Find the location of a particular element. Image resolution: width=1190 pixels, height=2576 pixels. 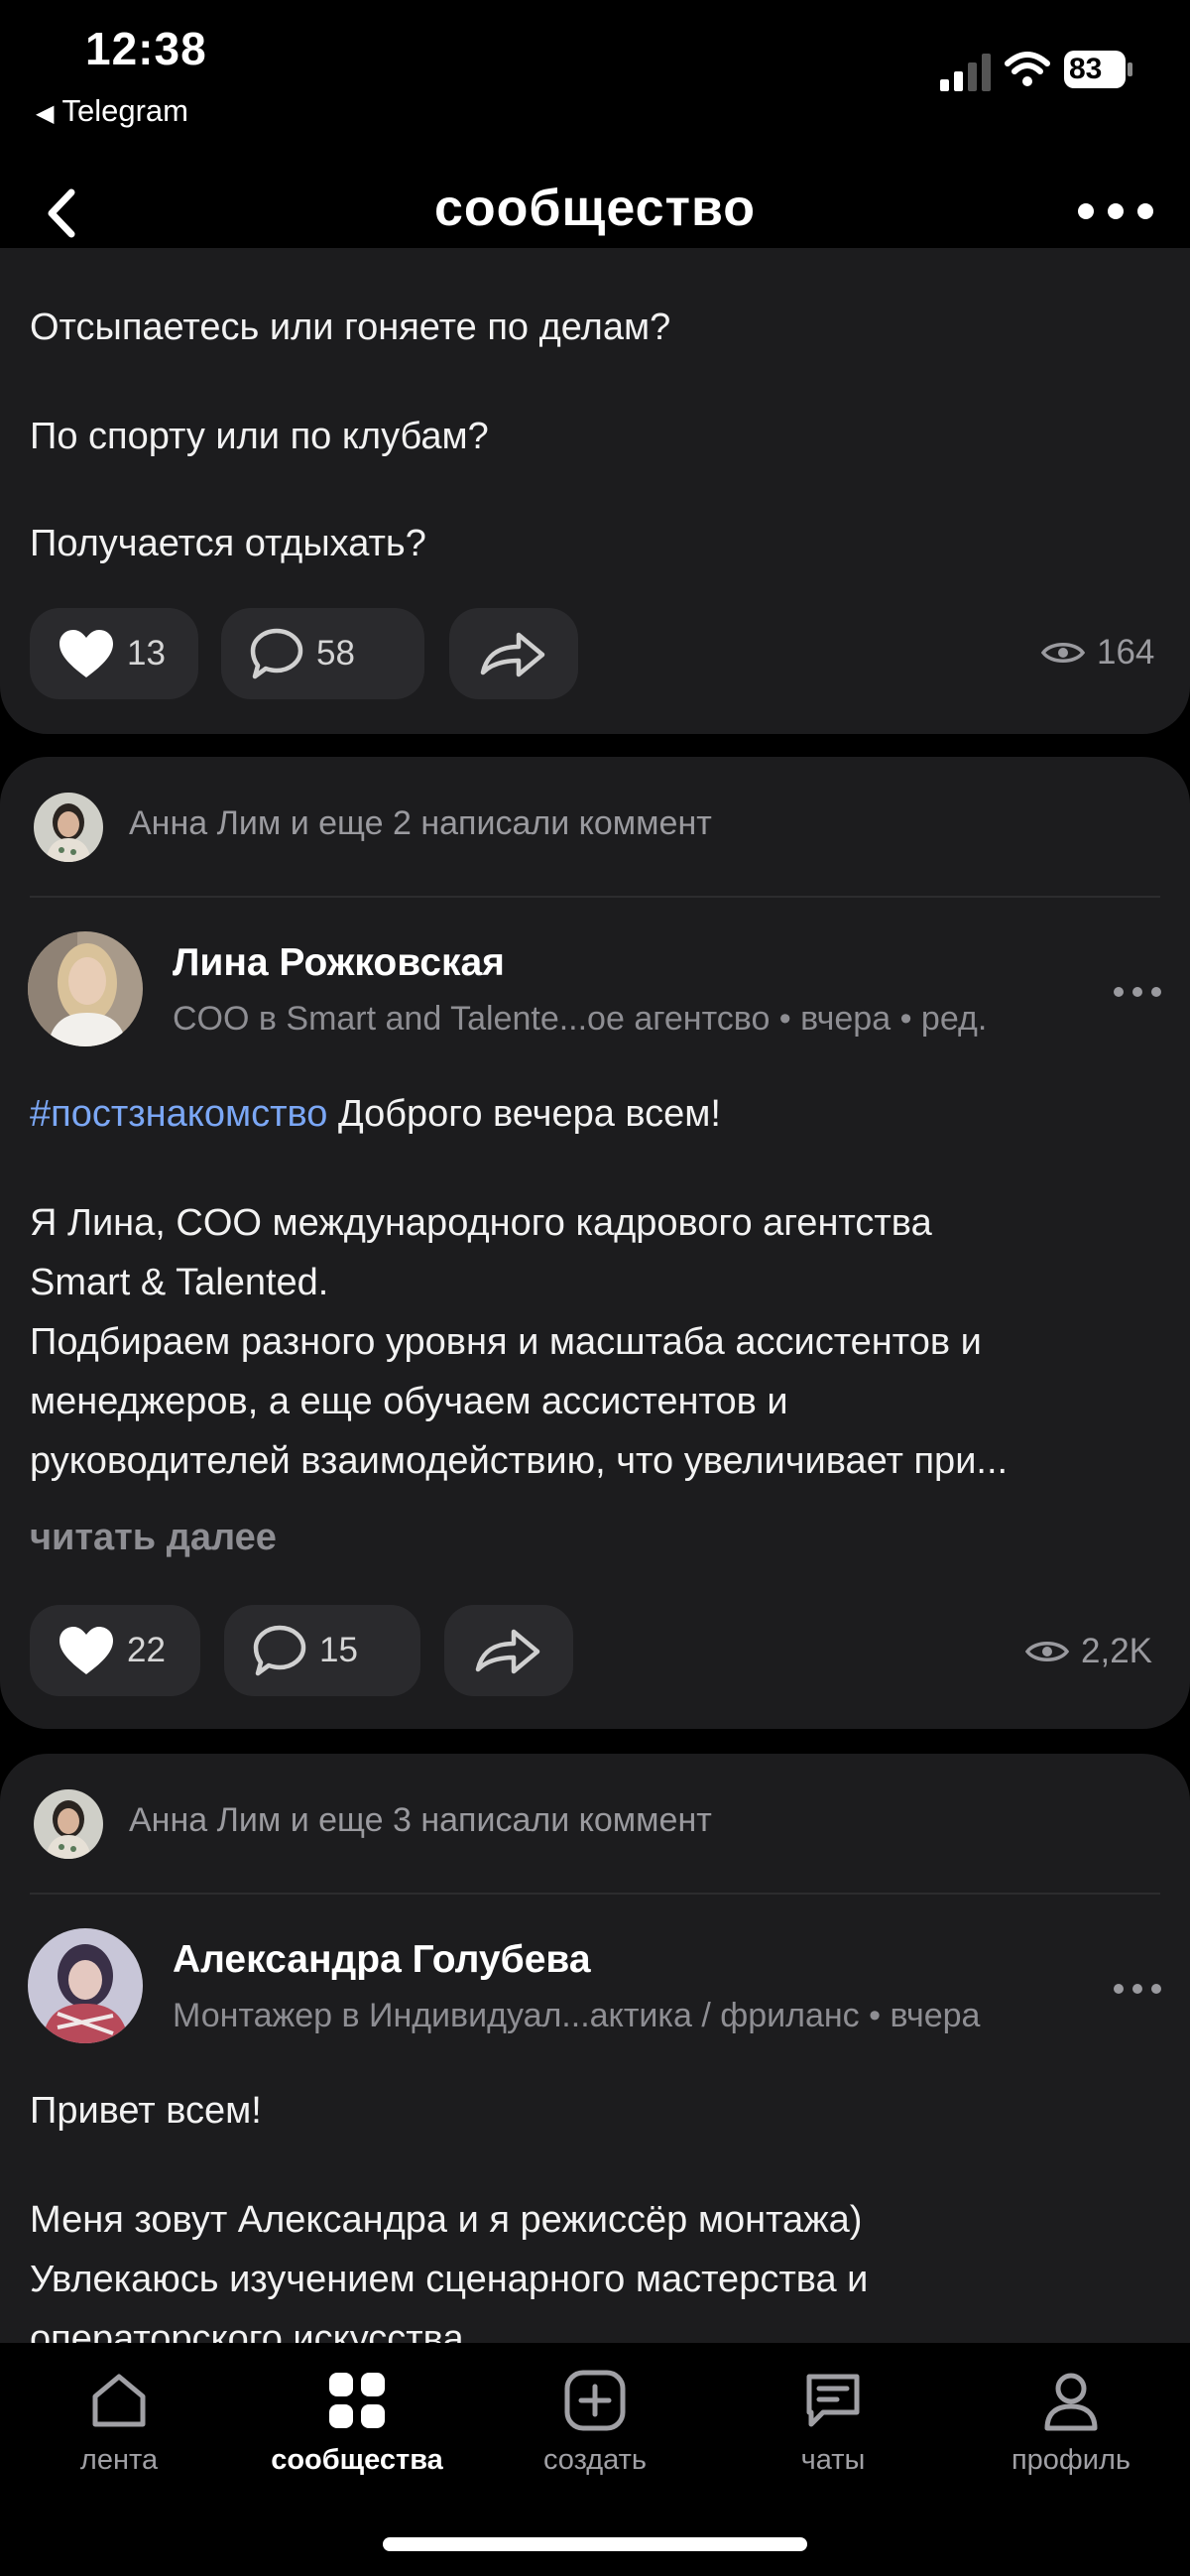

commented-by-text: Анна Лим и еще 2 написали коммент is located at coordinates (420, 823).